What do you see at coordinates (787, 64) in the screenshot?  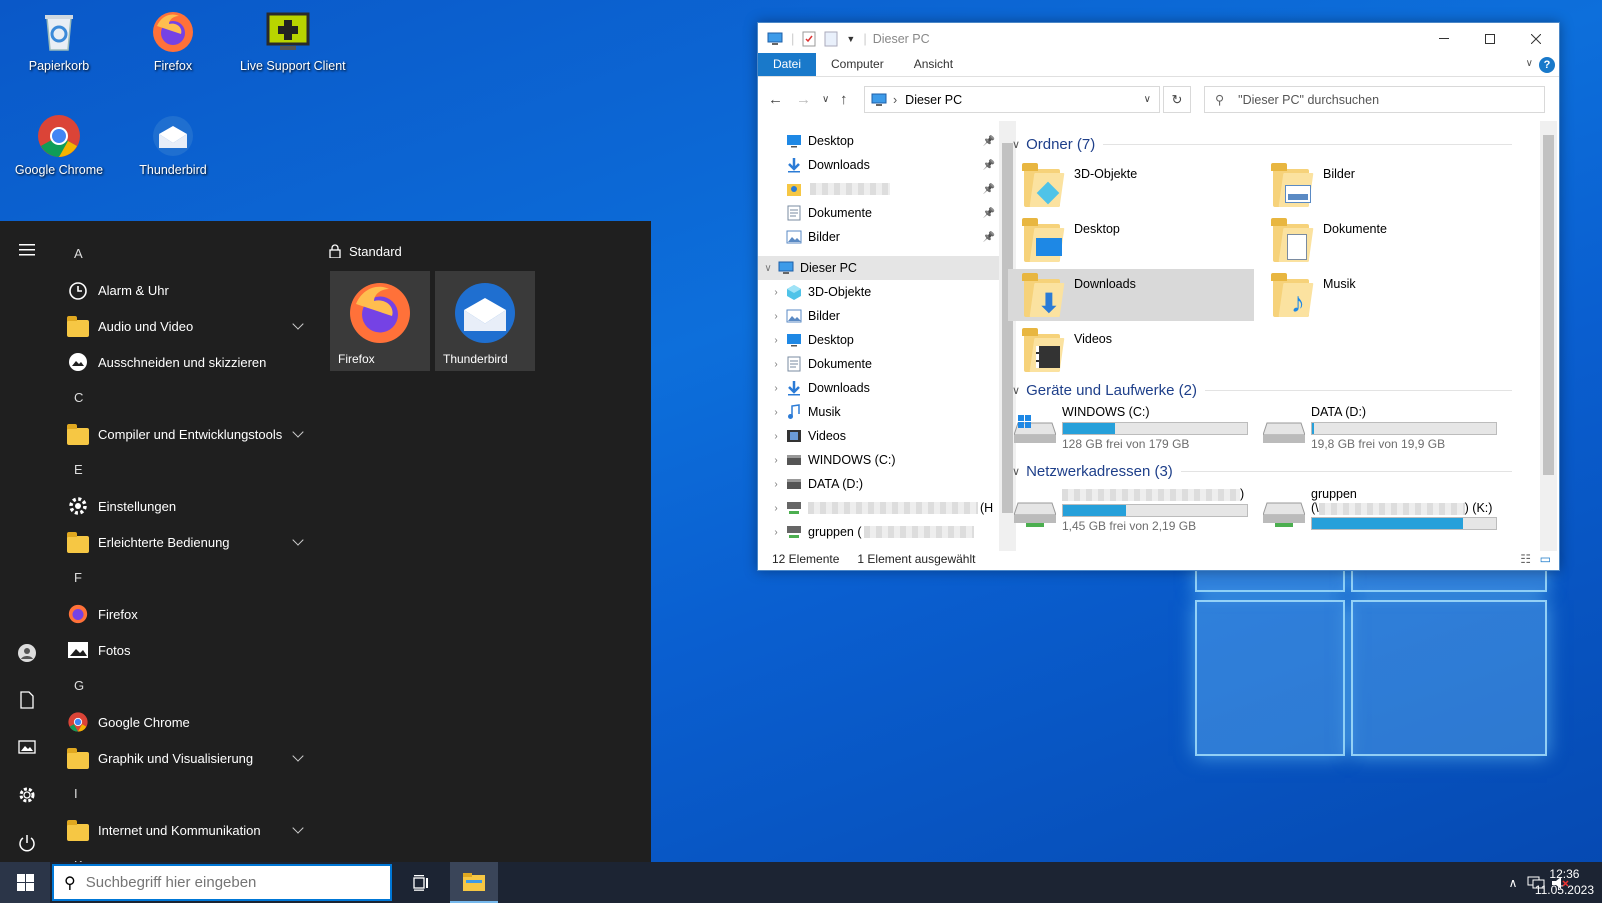 I see `tab-datei: Datei` at bounding box center [787, 64].